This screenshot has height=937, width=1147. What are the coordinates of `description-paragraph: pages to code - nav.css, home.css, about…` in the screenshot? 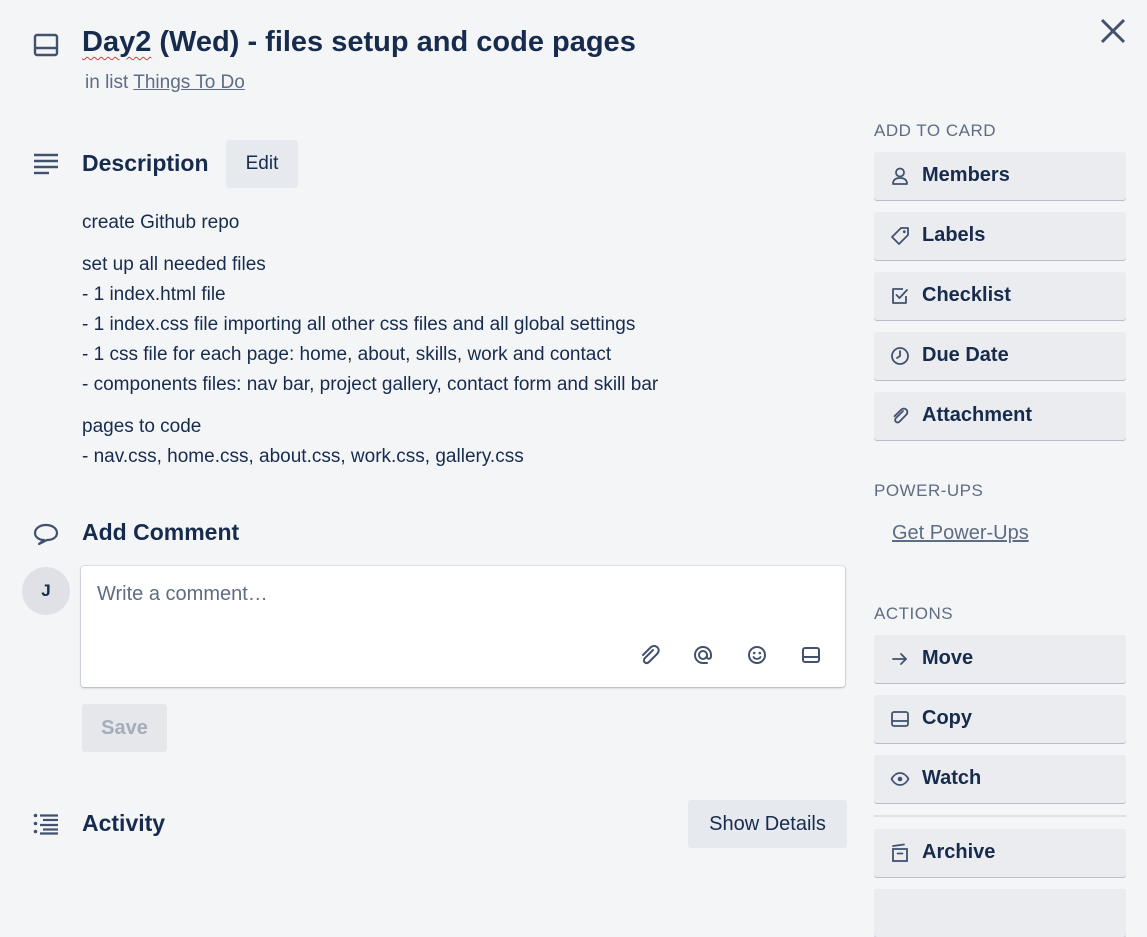 It's located at (303, 441).